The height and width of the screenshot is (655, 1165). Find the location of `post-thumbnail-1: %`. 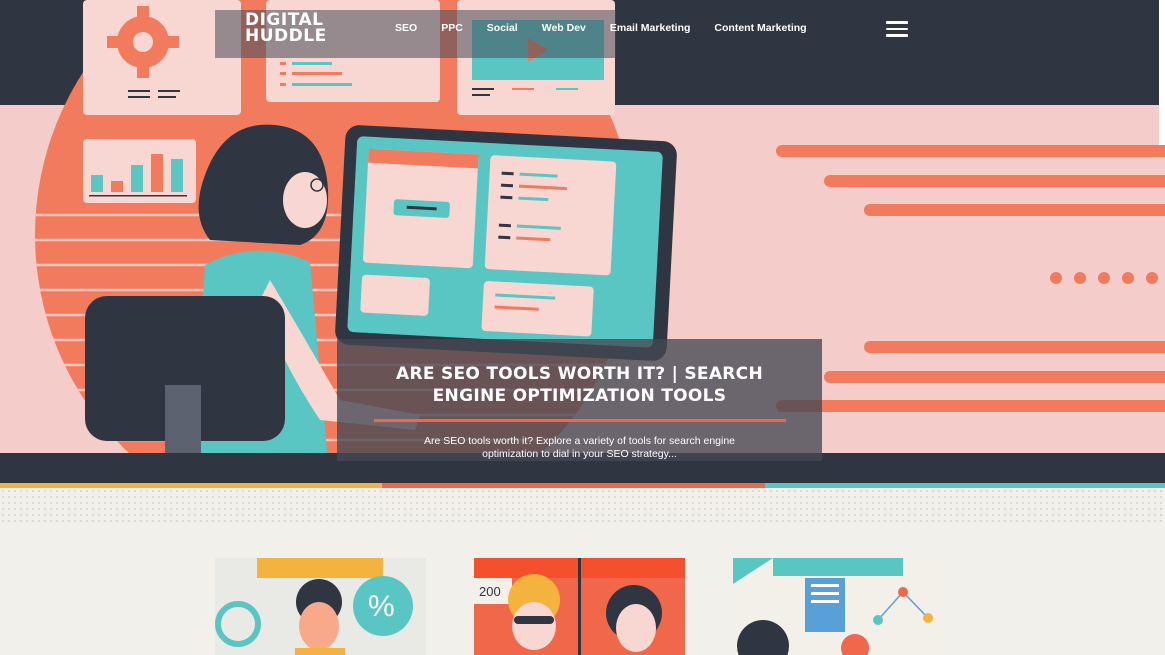

post-thumbnail-1: % is located at coordinates (320, 606).